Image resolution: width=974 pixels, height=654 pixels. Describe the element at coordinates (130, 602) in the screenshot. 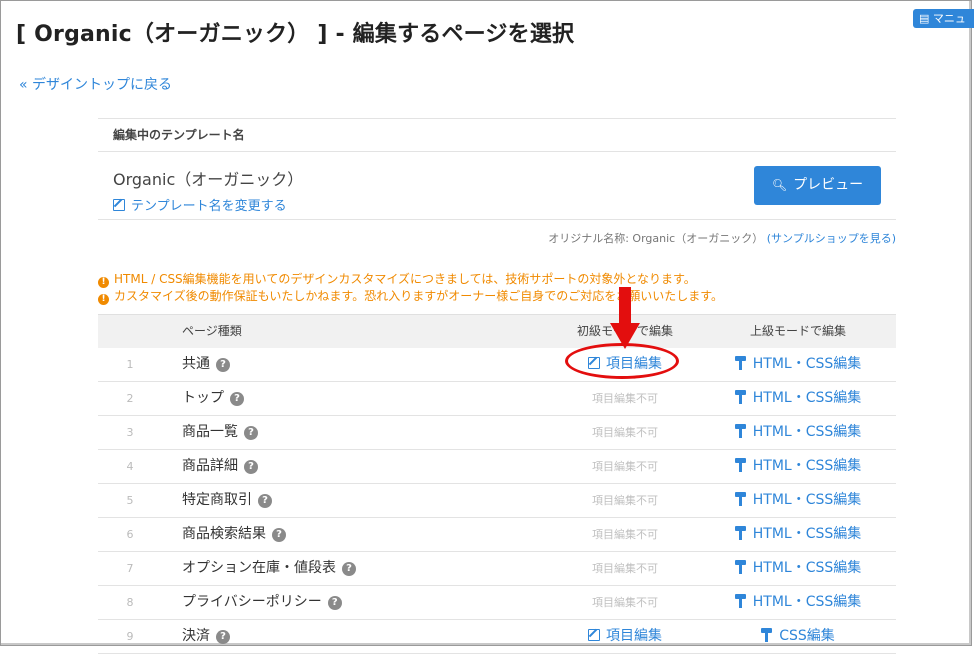

I see `row-number: 8` at that location.